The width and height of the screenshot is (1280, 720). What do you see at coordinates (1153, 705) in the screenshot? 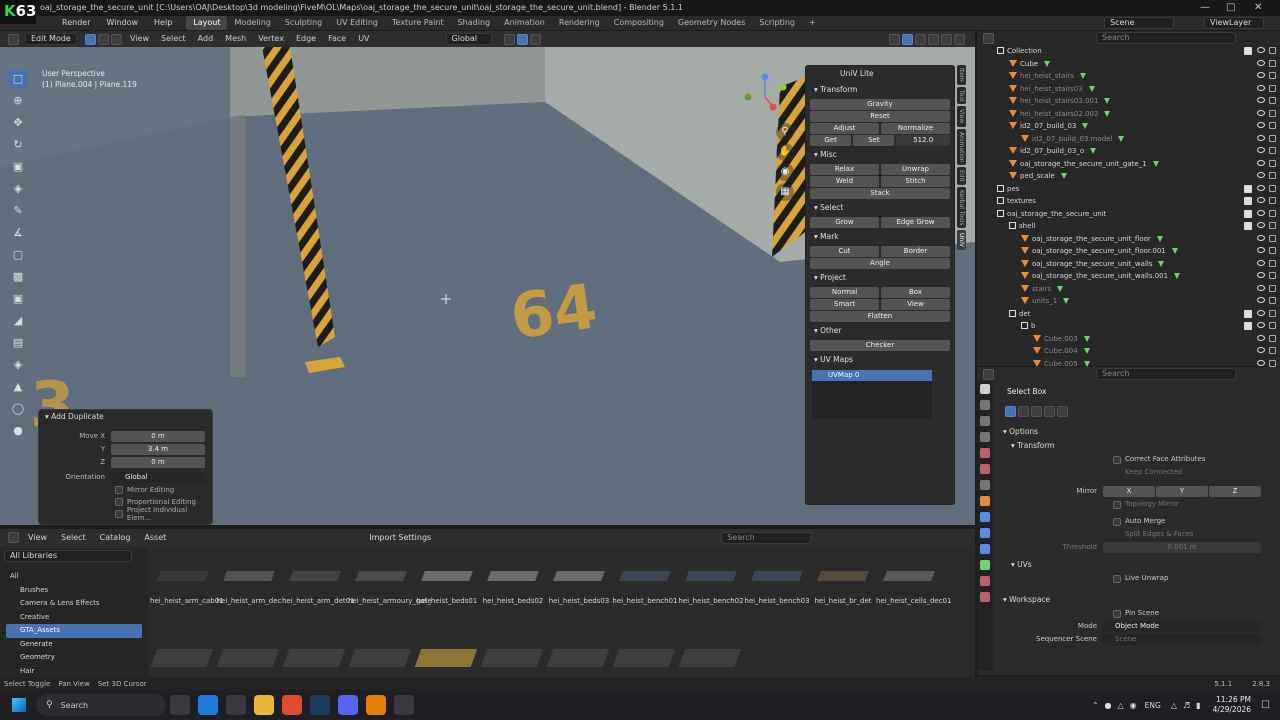
I see `language-indicator: ENG` at bounding box center [1153, 705].